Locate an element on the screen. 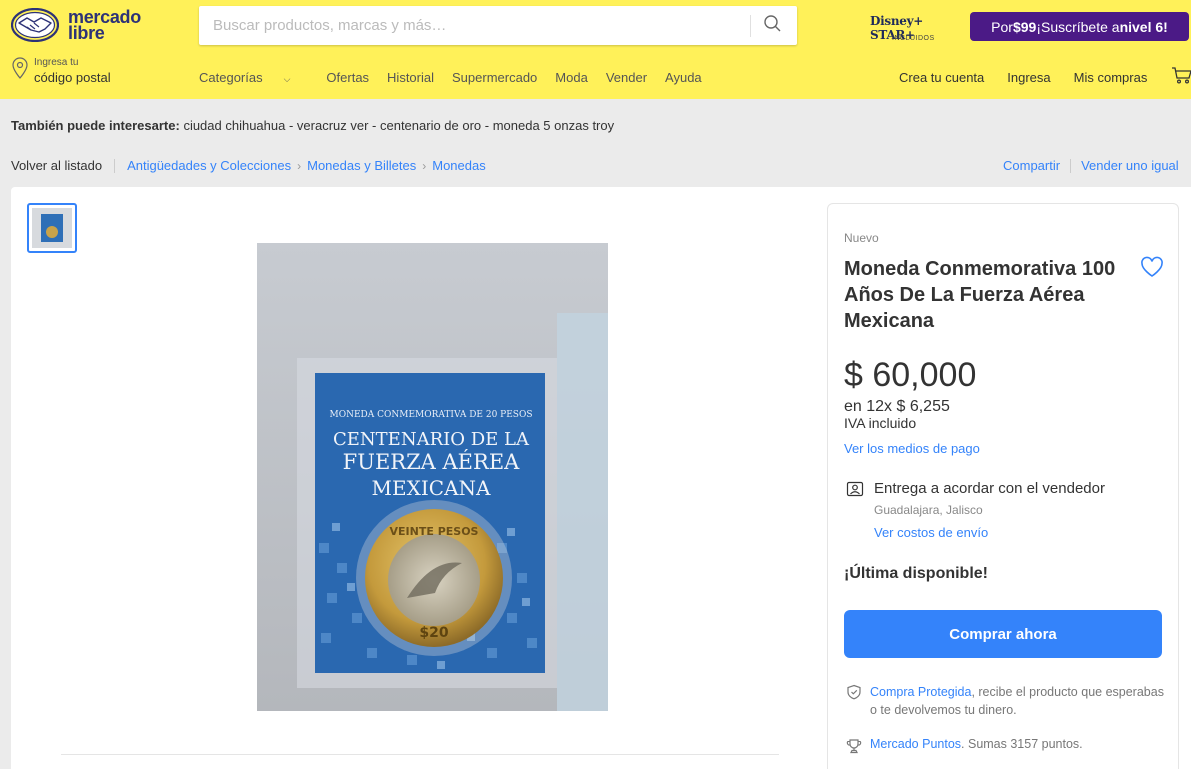  payment-methods-link: Ver los medios de pago is located at coordinates (912, 448).